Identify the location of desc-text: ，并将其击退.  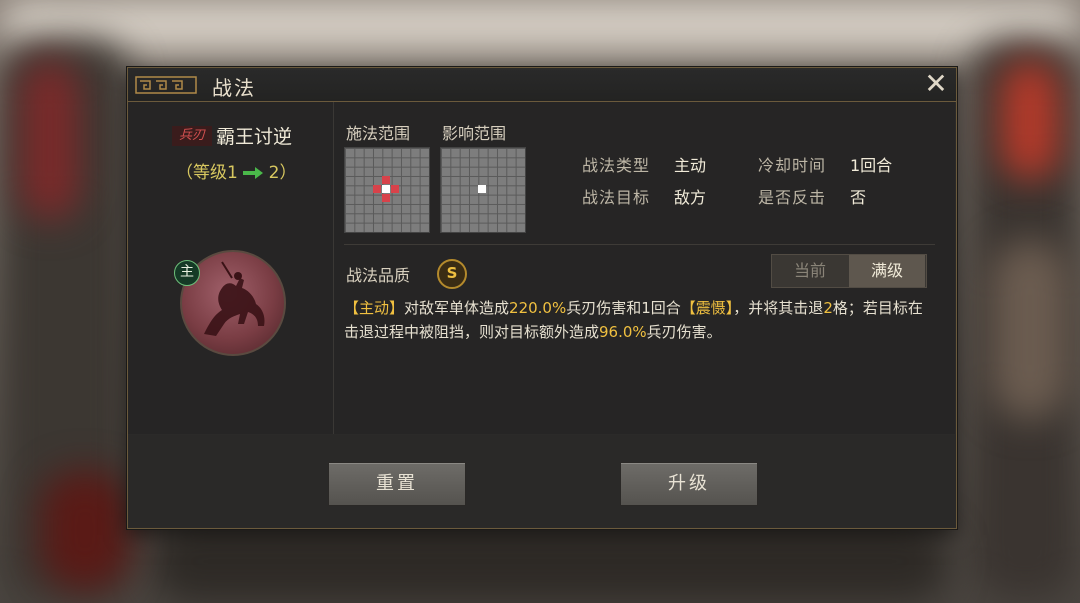
(778, 308).